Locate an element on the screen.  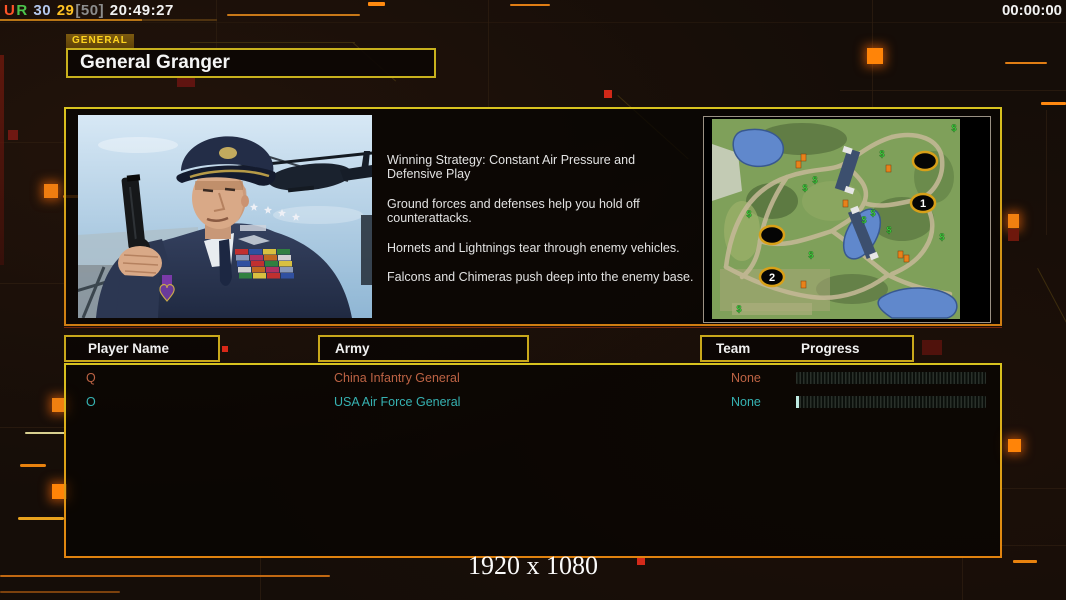
bg-red-streak is located at coordinates (2, 160).